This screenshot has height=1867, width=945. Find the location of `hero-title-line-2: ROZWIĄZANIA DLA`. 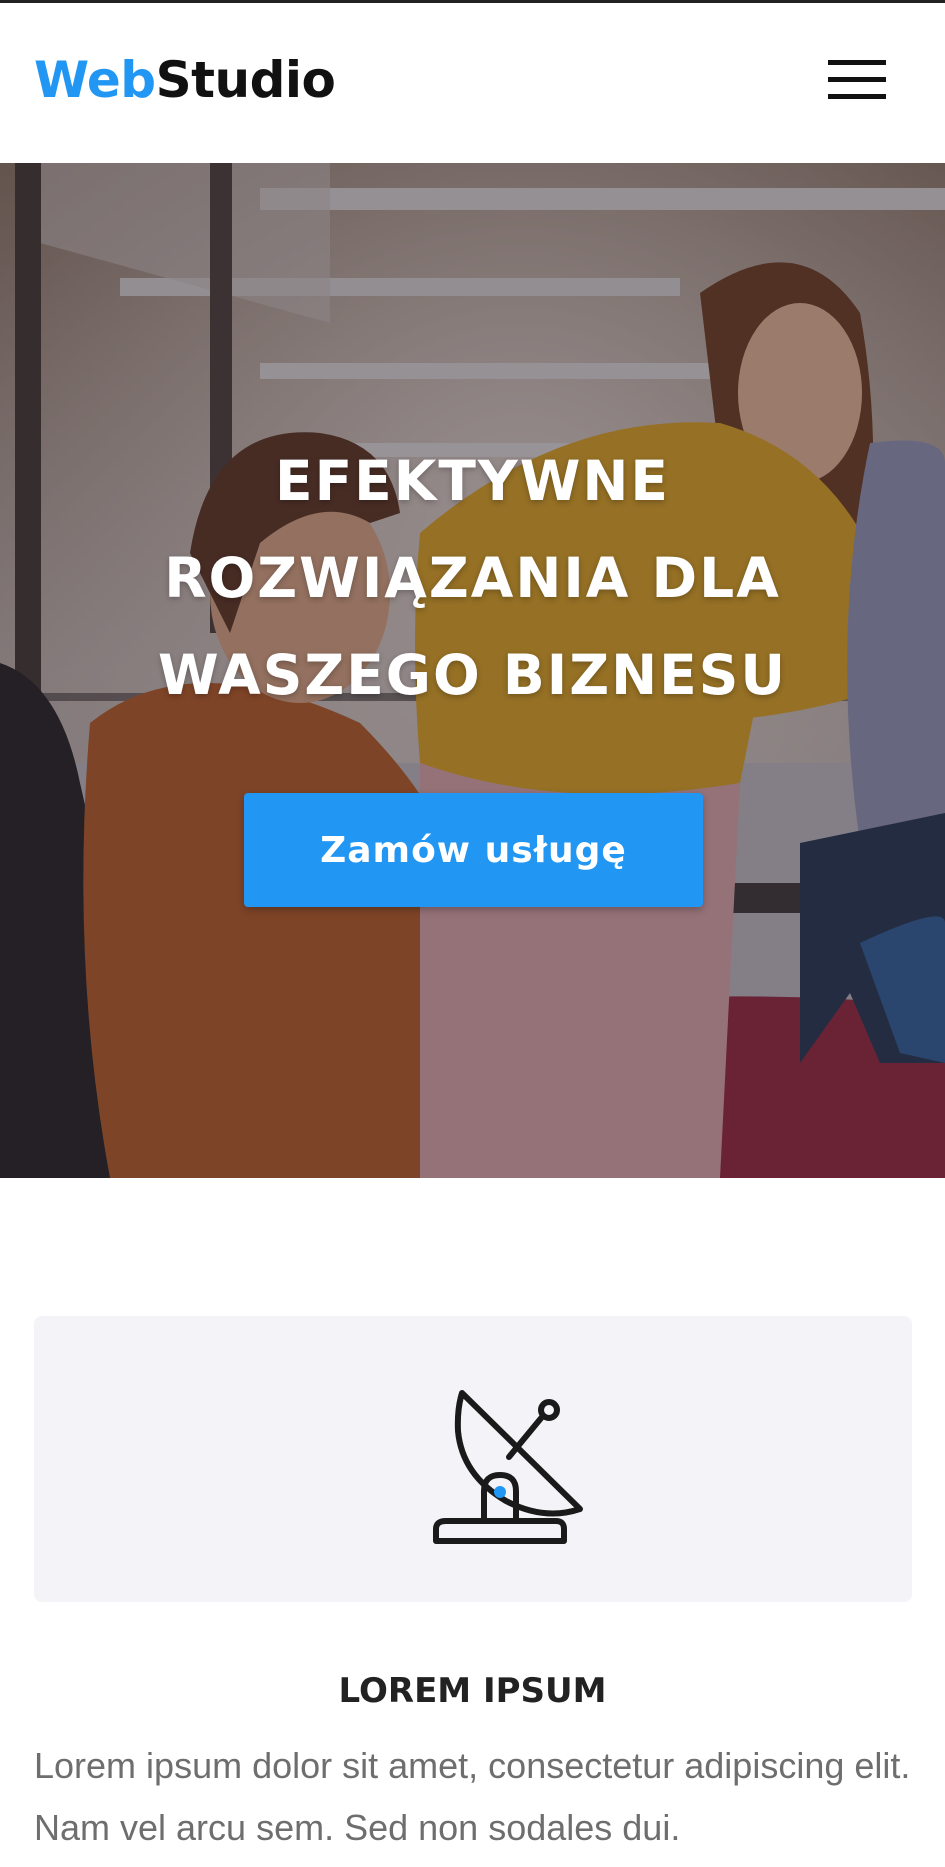

hero-title-line-2: ROZWIĄZANIA DLA is located at coordinates (472, 578).